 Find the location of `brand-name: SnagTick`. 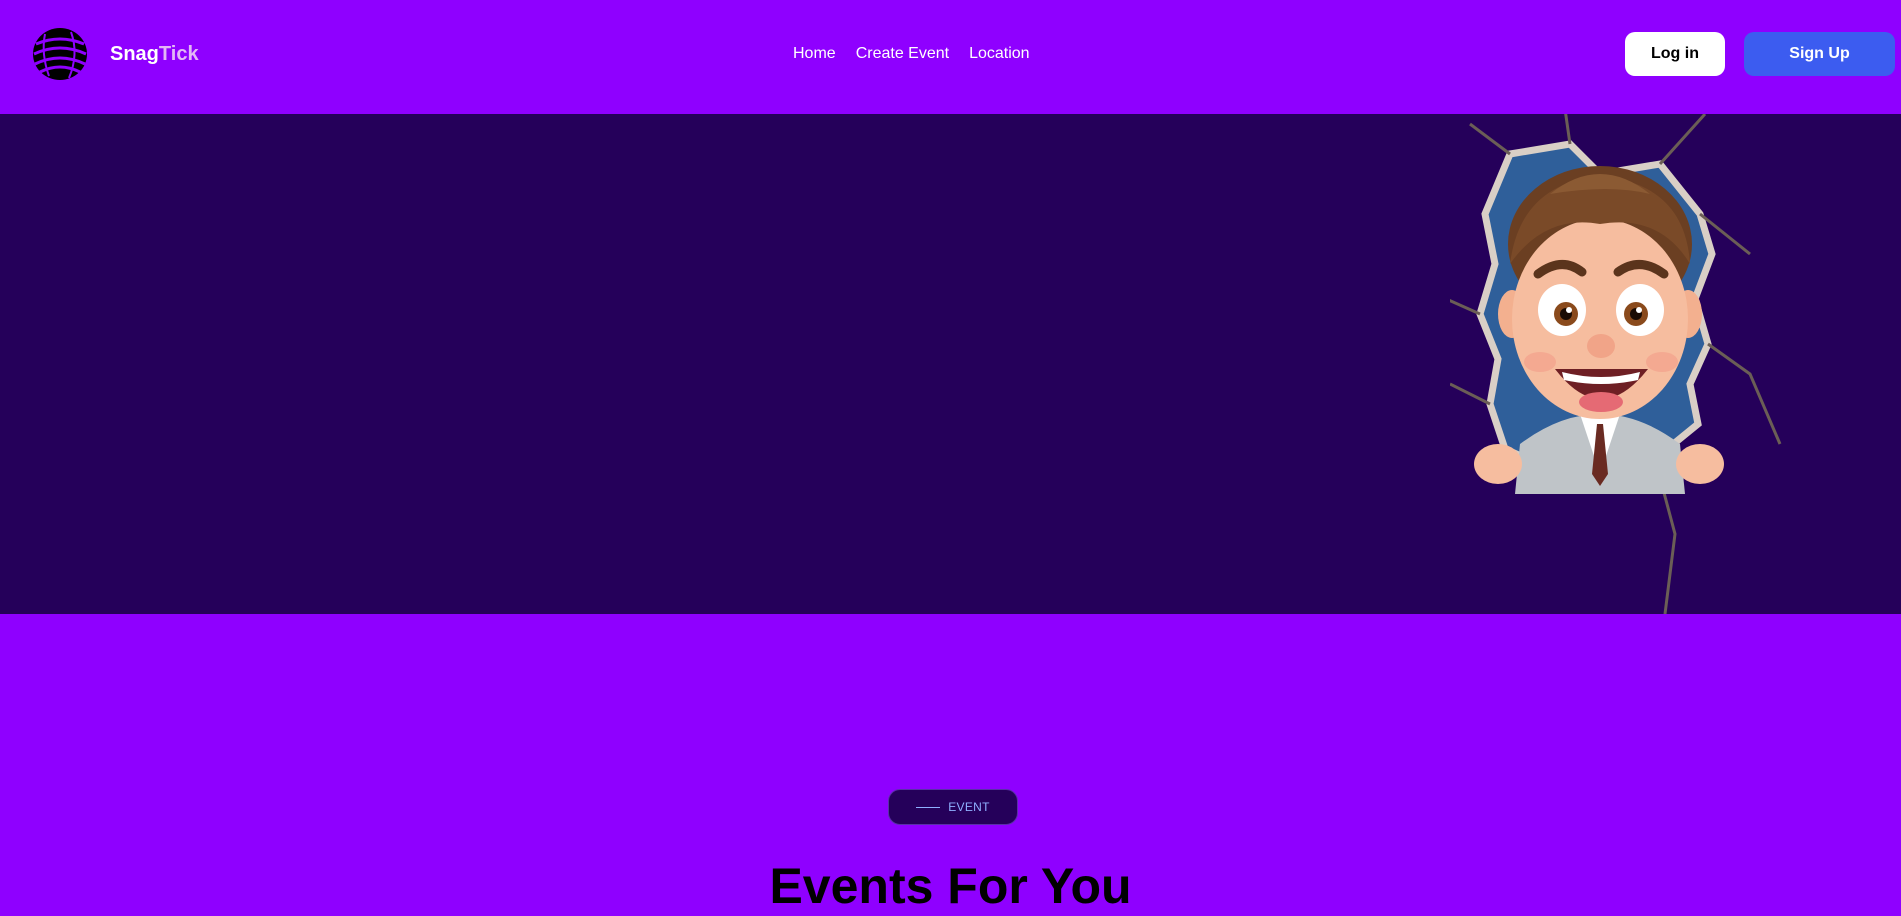

brand-name: SnagTick is located at coordinates (154, 54).